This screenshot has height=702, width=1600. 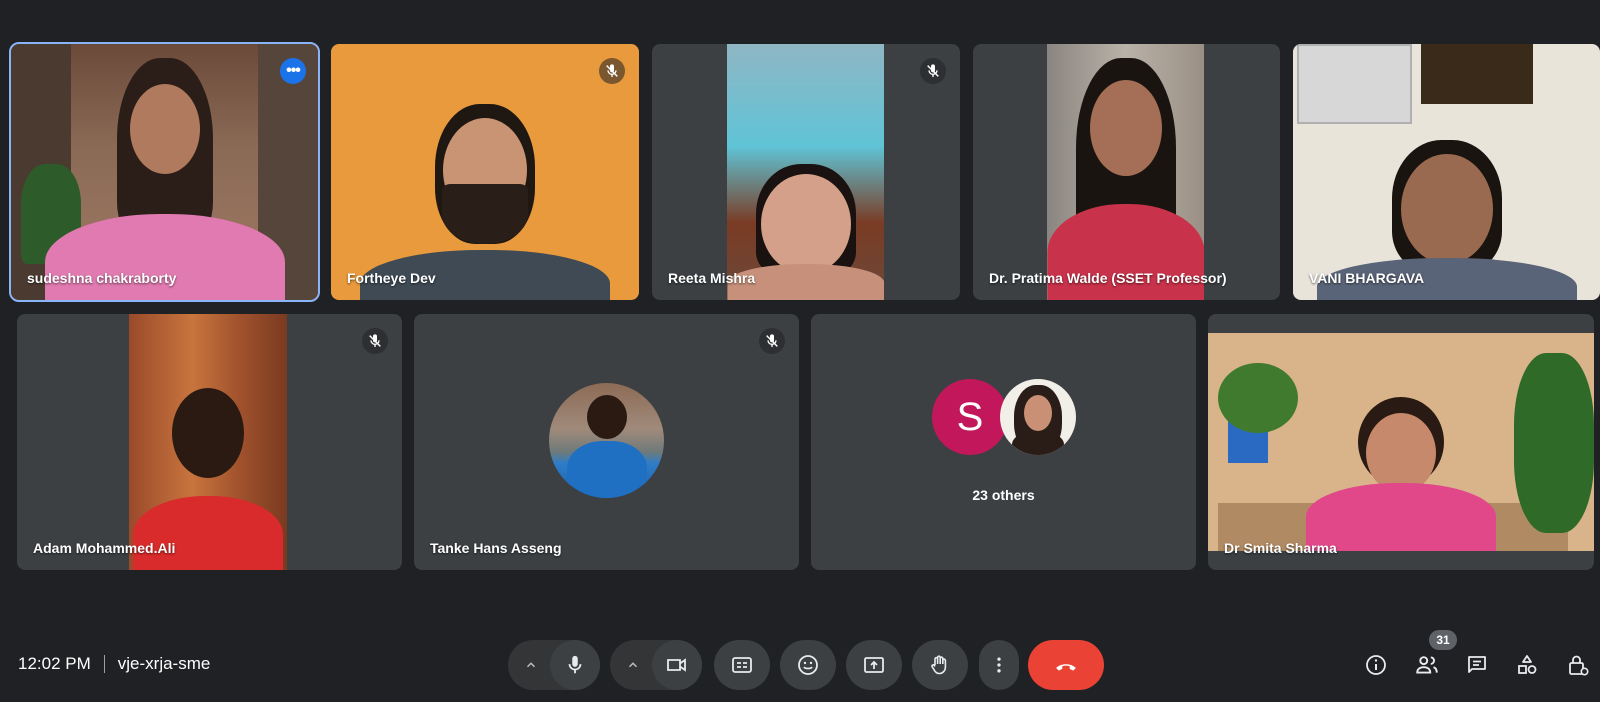 What do you see at coordinates (1443, 640) in the screenshot?
I see `participant-count-badge: 31` at bounding box center [1443, 640].